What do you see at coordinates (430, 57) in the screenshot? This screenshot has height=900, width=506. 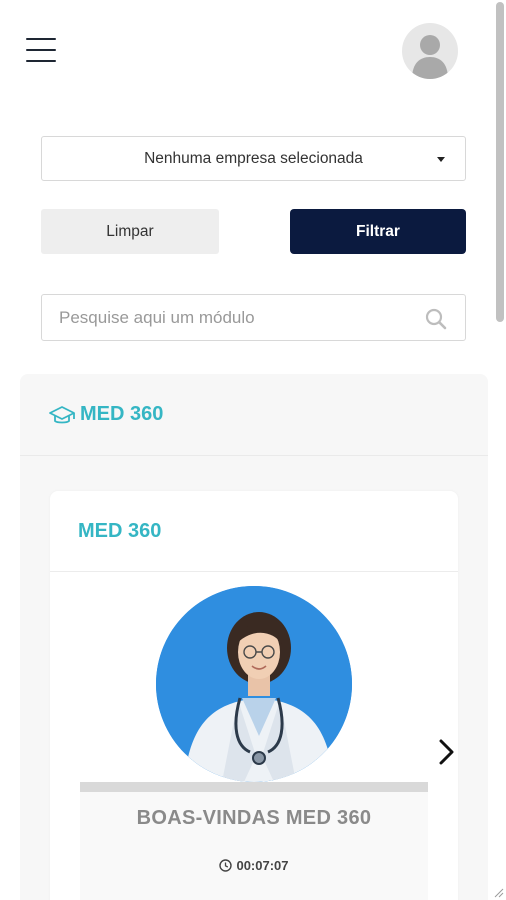 I see `avatar-silhouette-icon` at bounding box center [430, 57].